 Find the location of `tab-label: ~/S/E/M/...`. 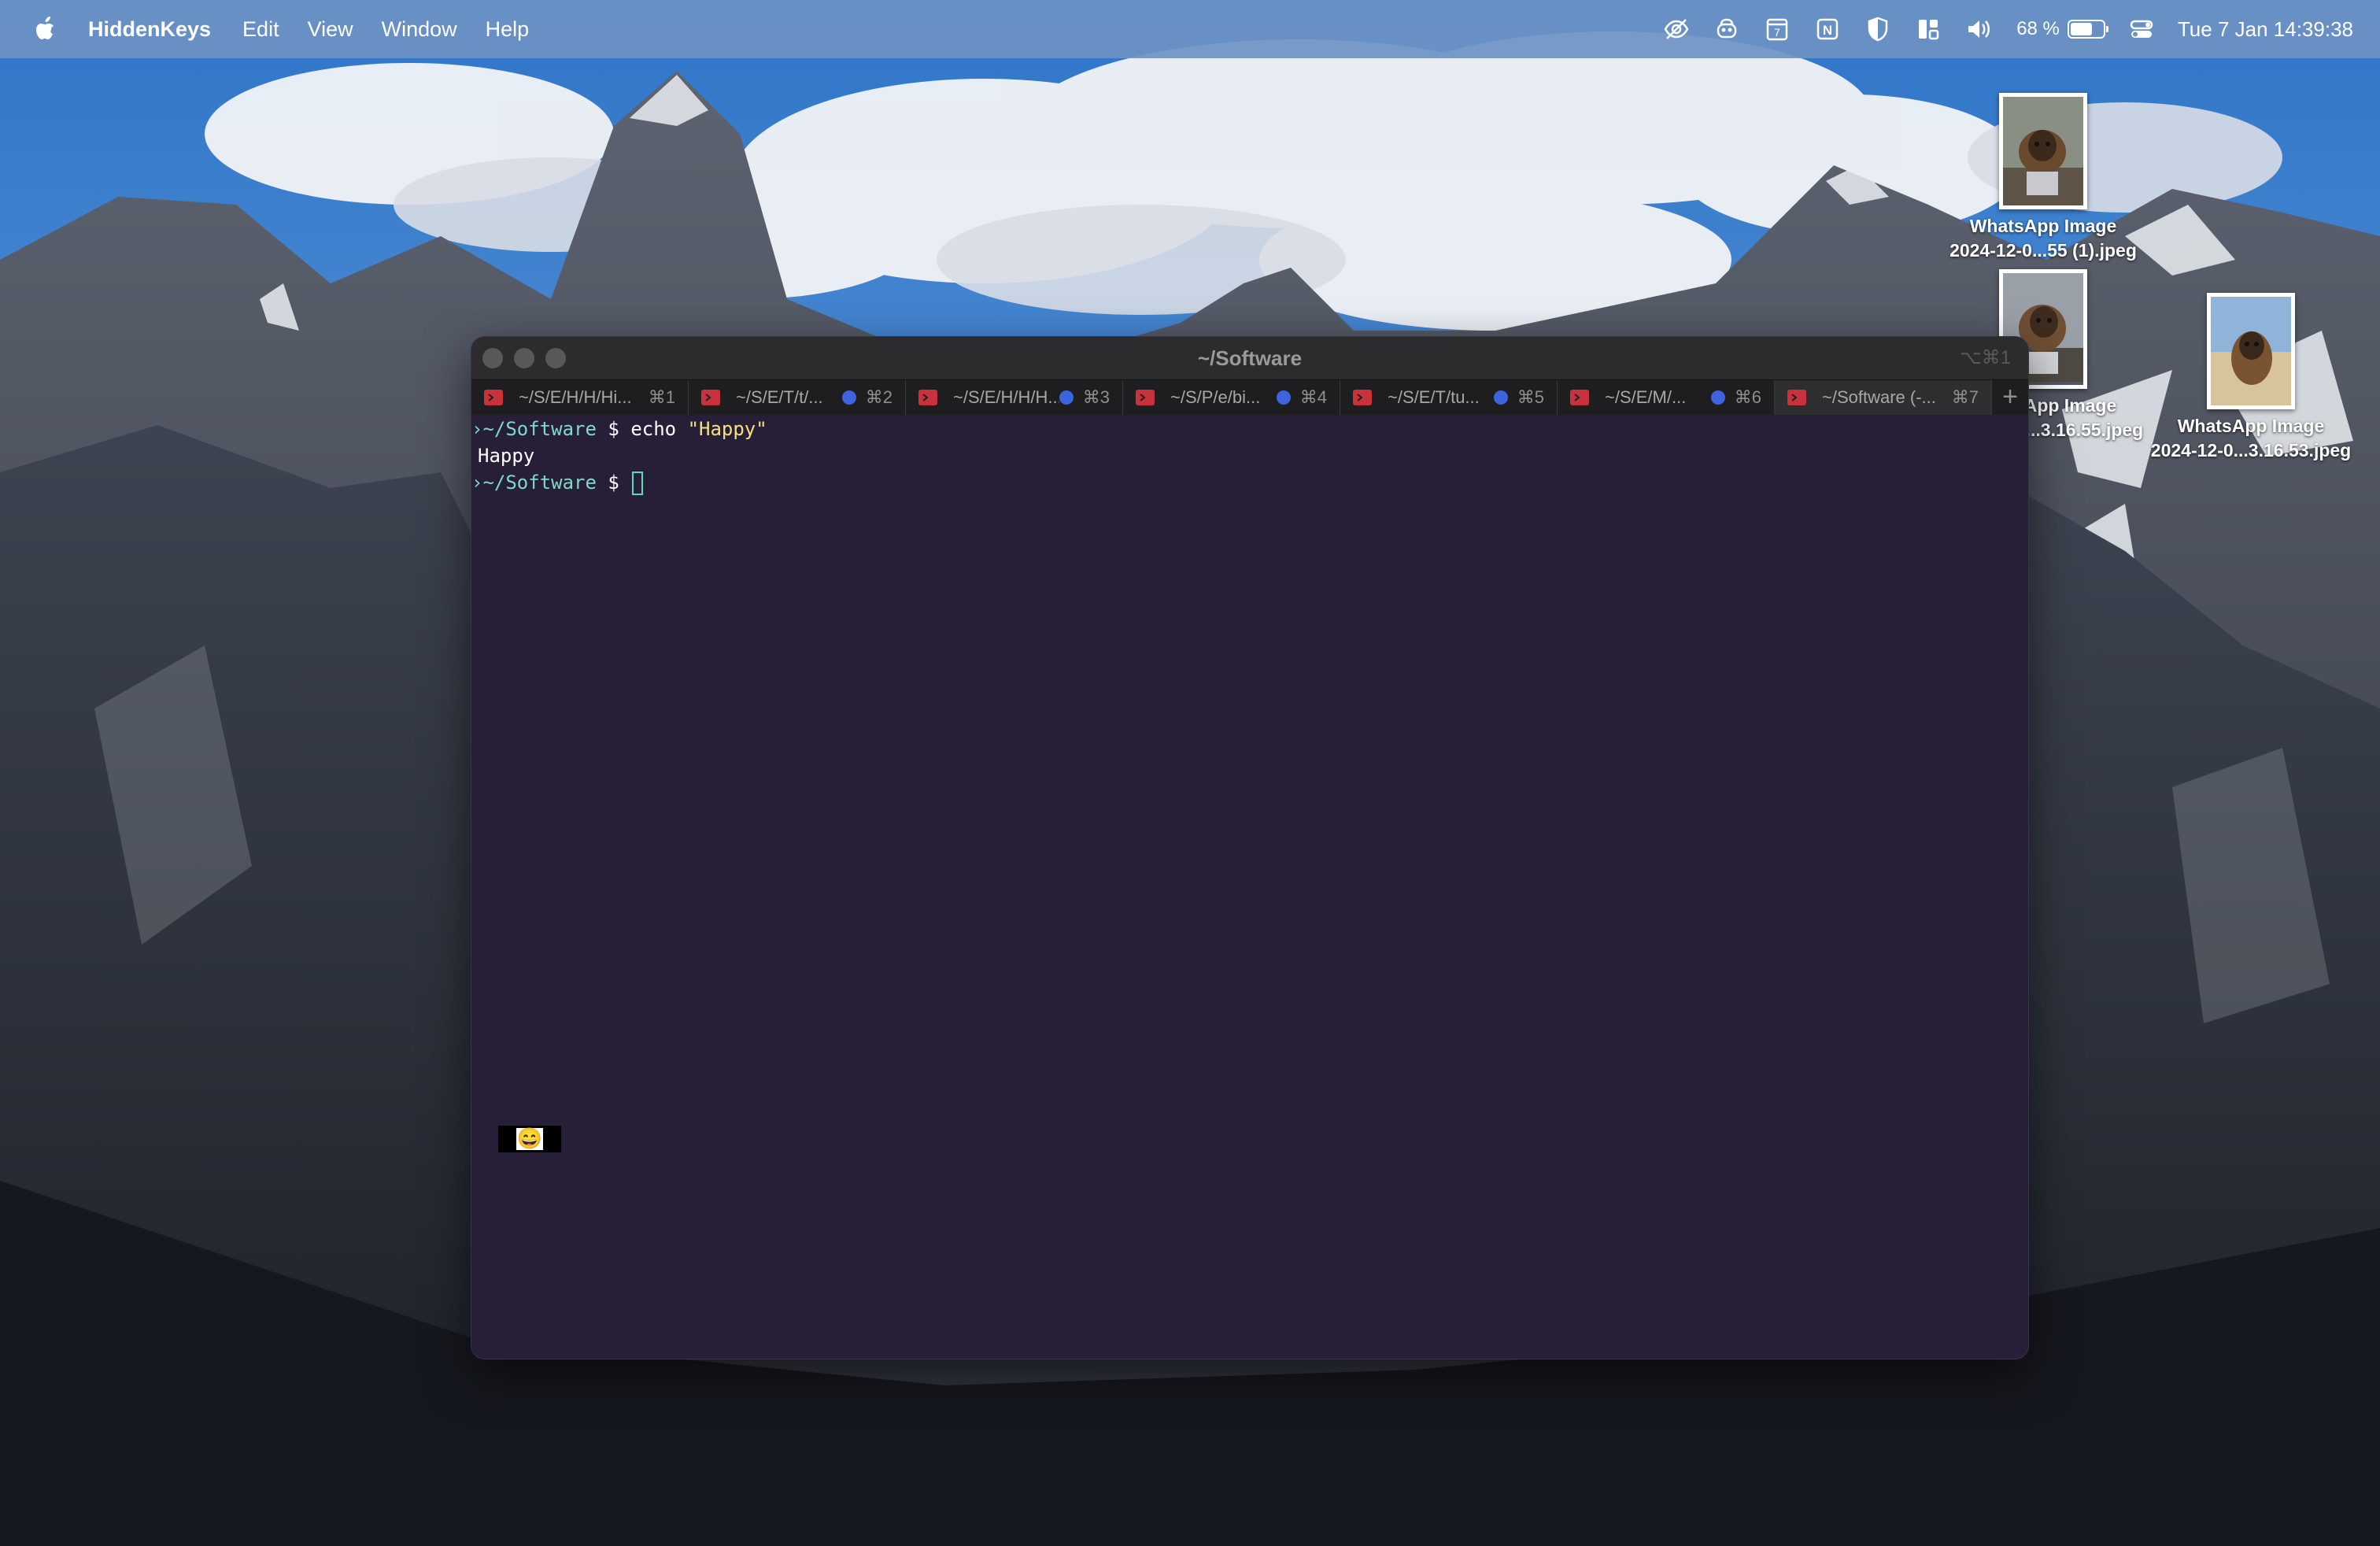

tab-label: ~/S/E/M/... is located at coordinates (1646, 397).